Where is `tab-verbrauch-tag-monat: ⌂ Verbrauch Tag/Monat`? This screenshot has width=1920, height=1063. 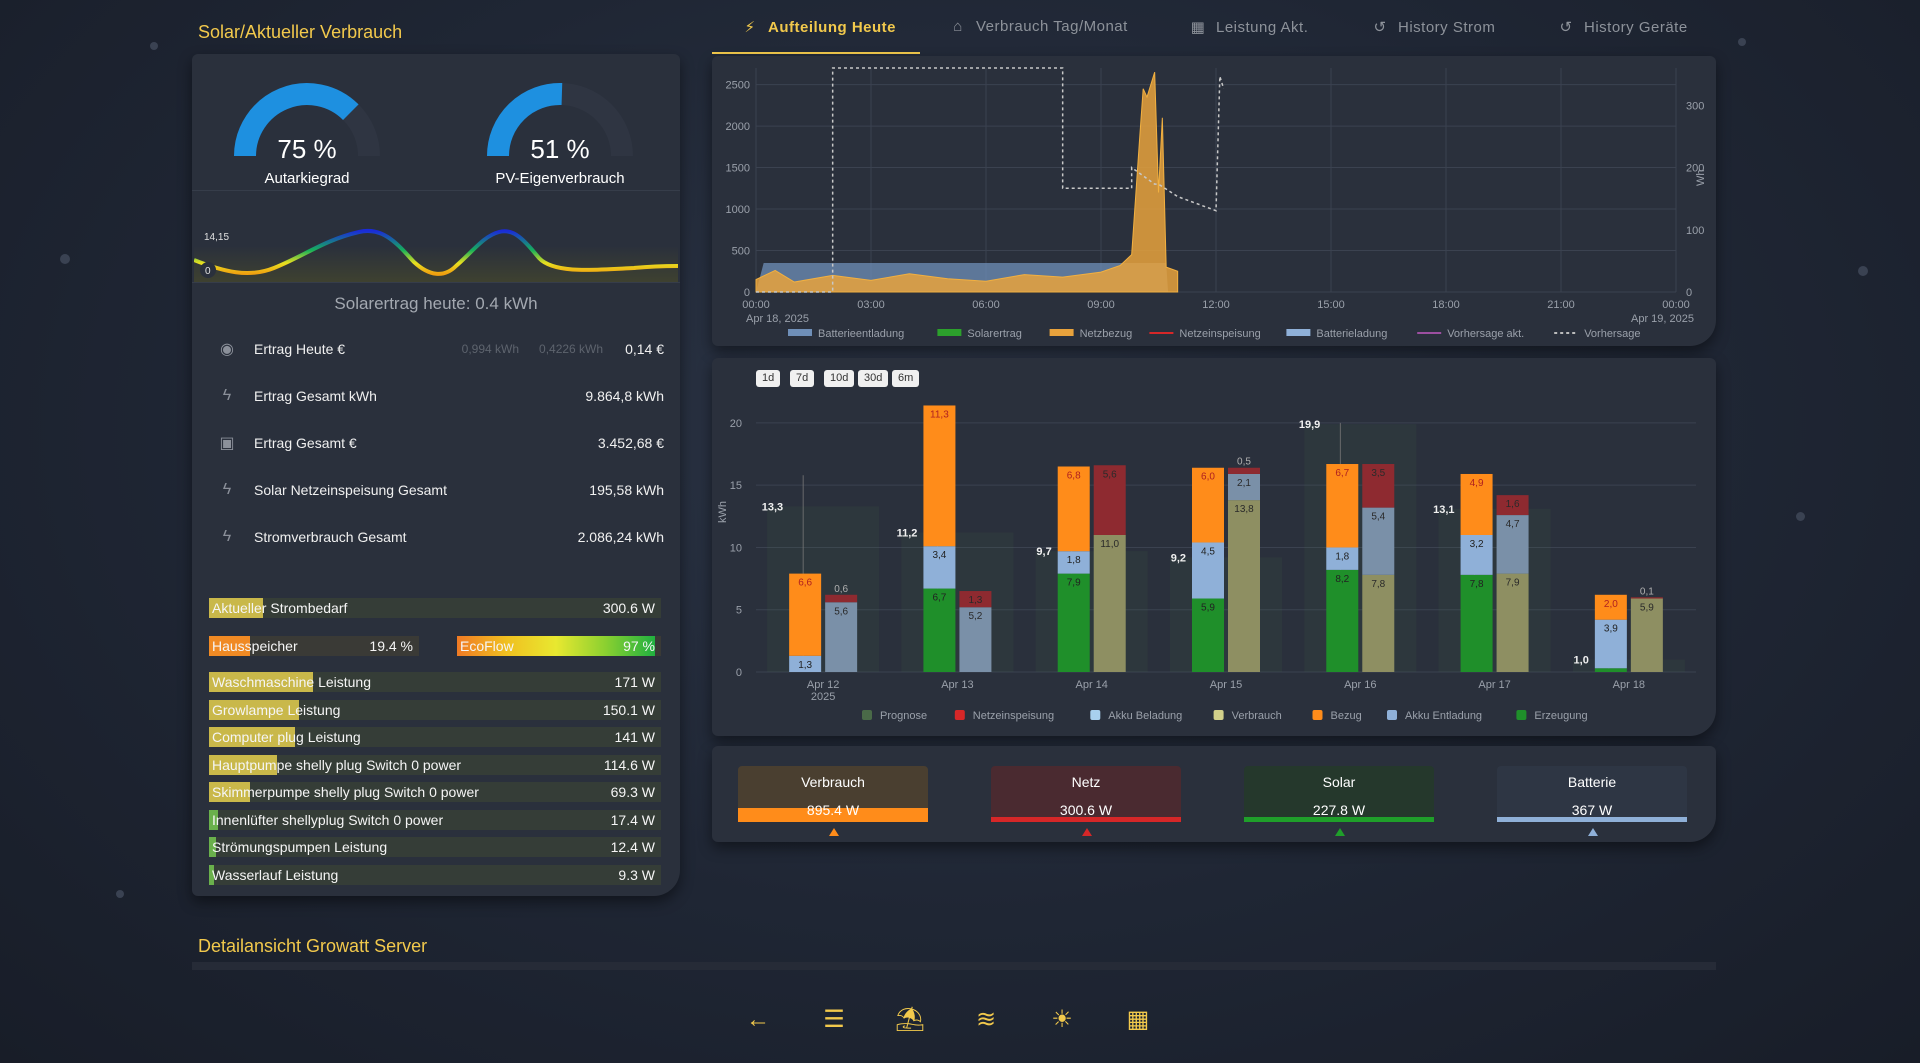 tab-verbrauch-tag-monat: ⌂ Verbrauch Tag/Monat is located at coordinates (1038, 35).